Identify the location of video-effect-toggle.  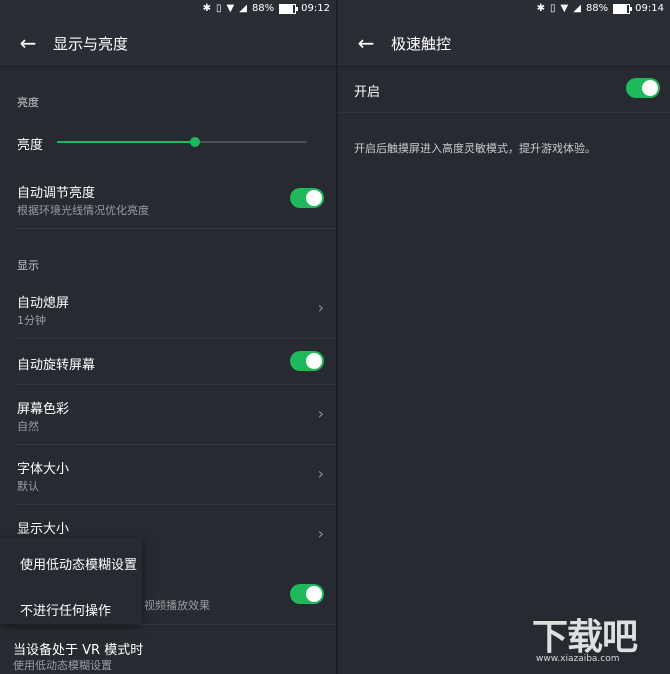
(307, 594).